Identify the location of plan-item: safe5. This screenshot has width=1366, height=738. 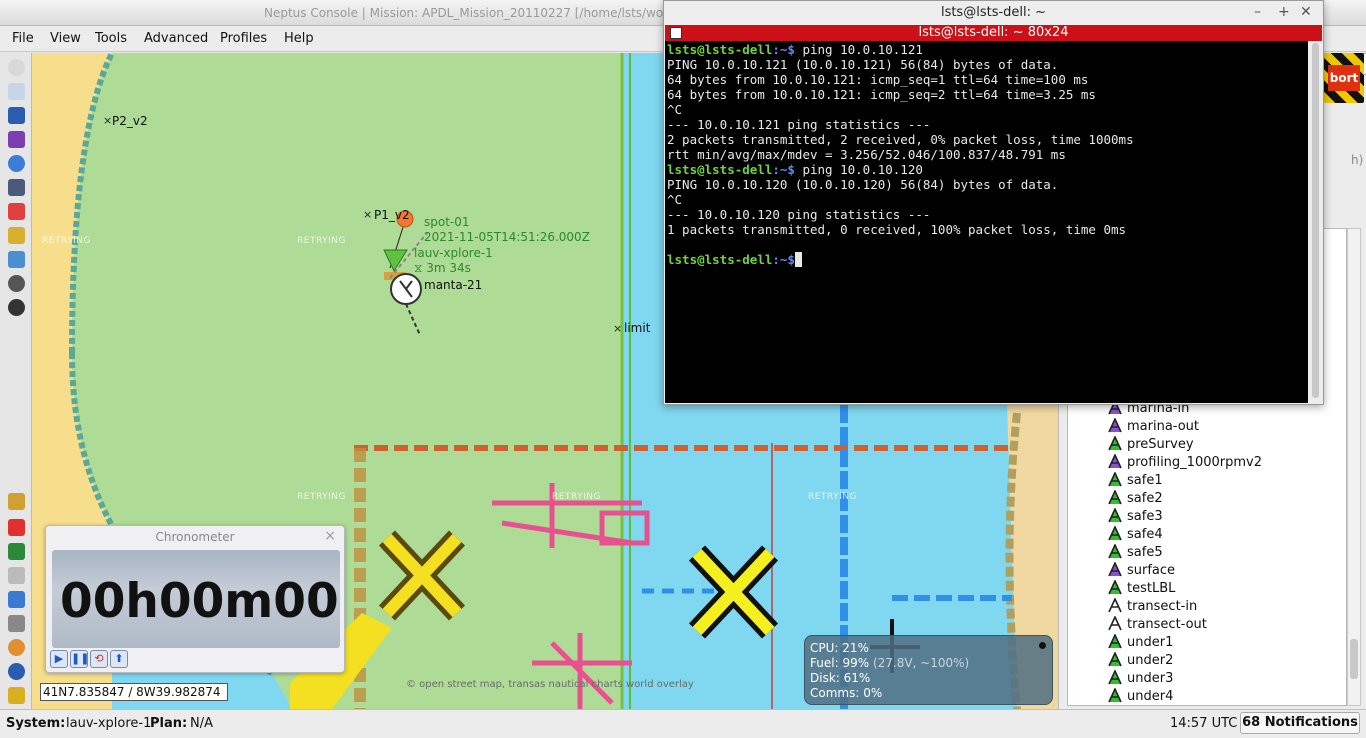
(1145, 552).